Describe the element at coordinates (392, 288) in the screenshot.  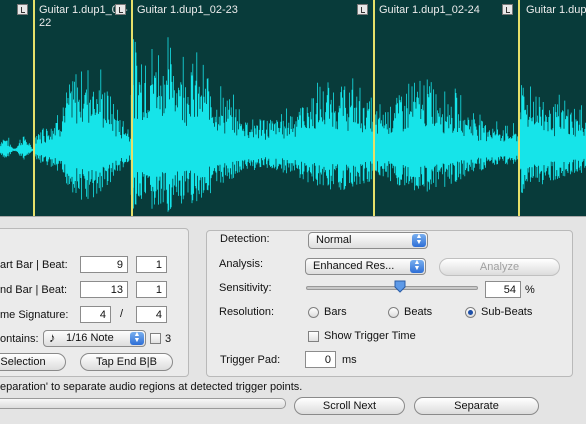
I see `sensitivity-slider-track` at that location.